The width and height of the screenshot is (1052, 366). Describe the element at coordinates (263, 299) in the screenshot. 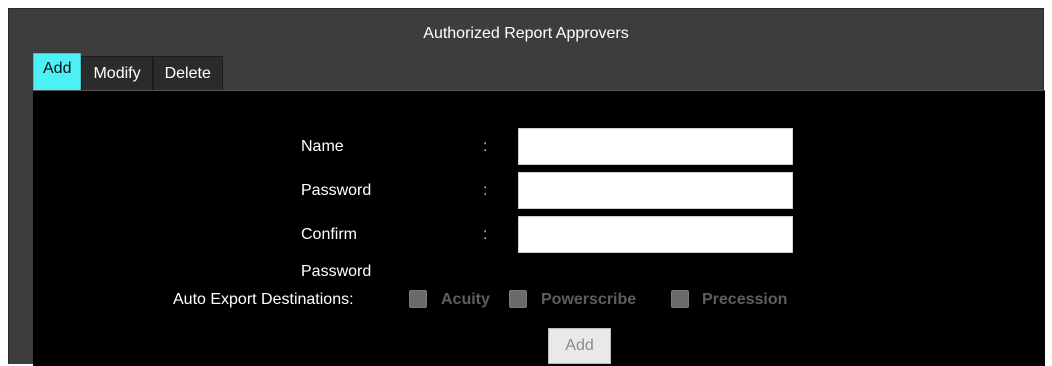

I see `auto-export-label: Auto Export Destinations:` at that location.